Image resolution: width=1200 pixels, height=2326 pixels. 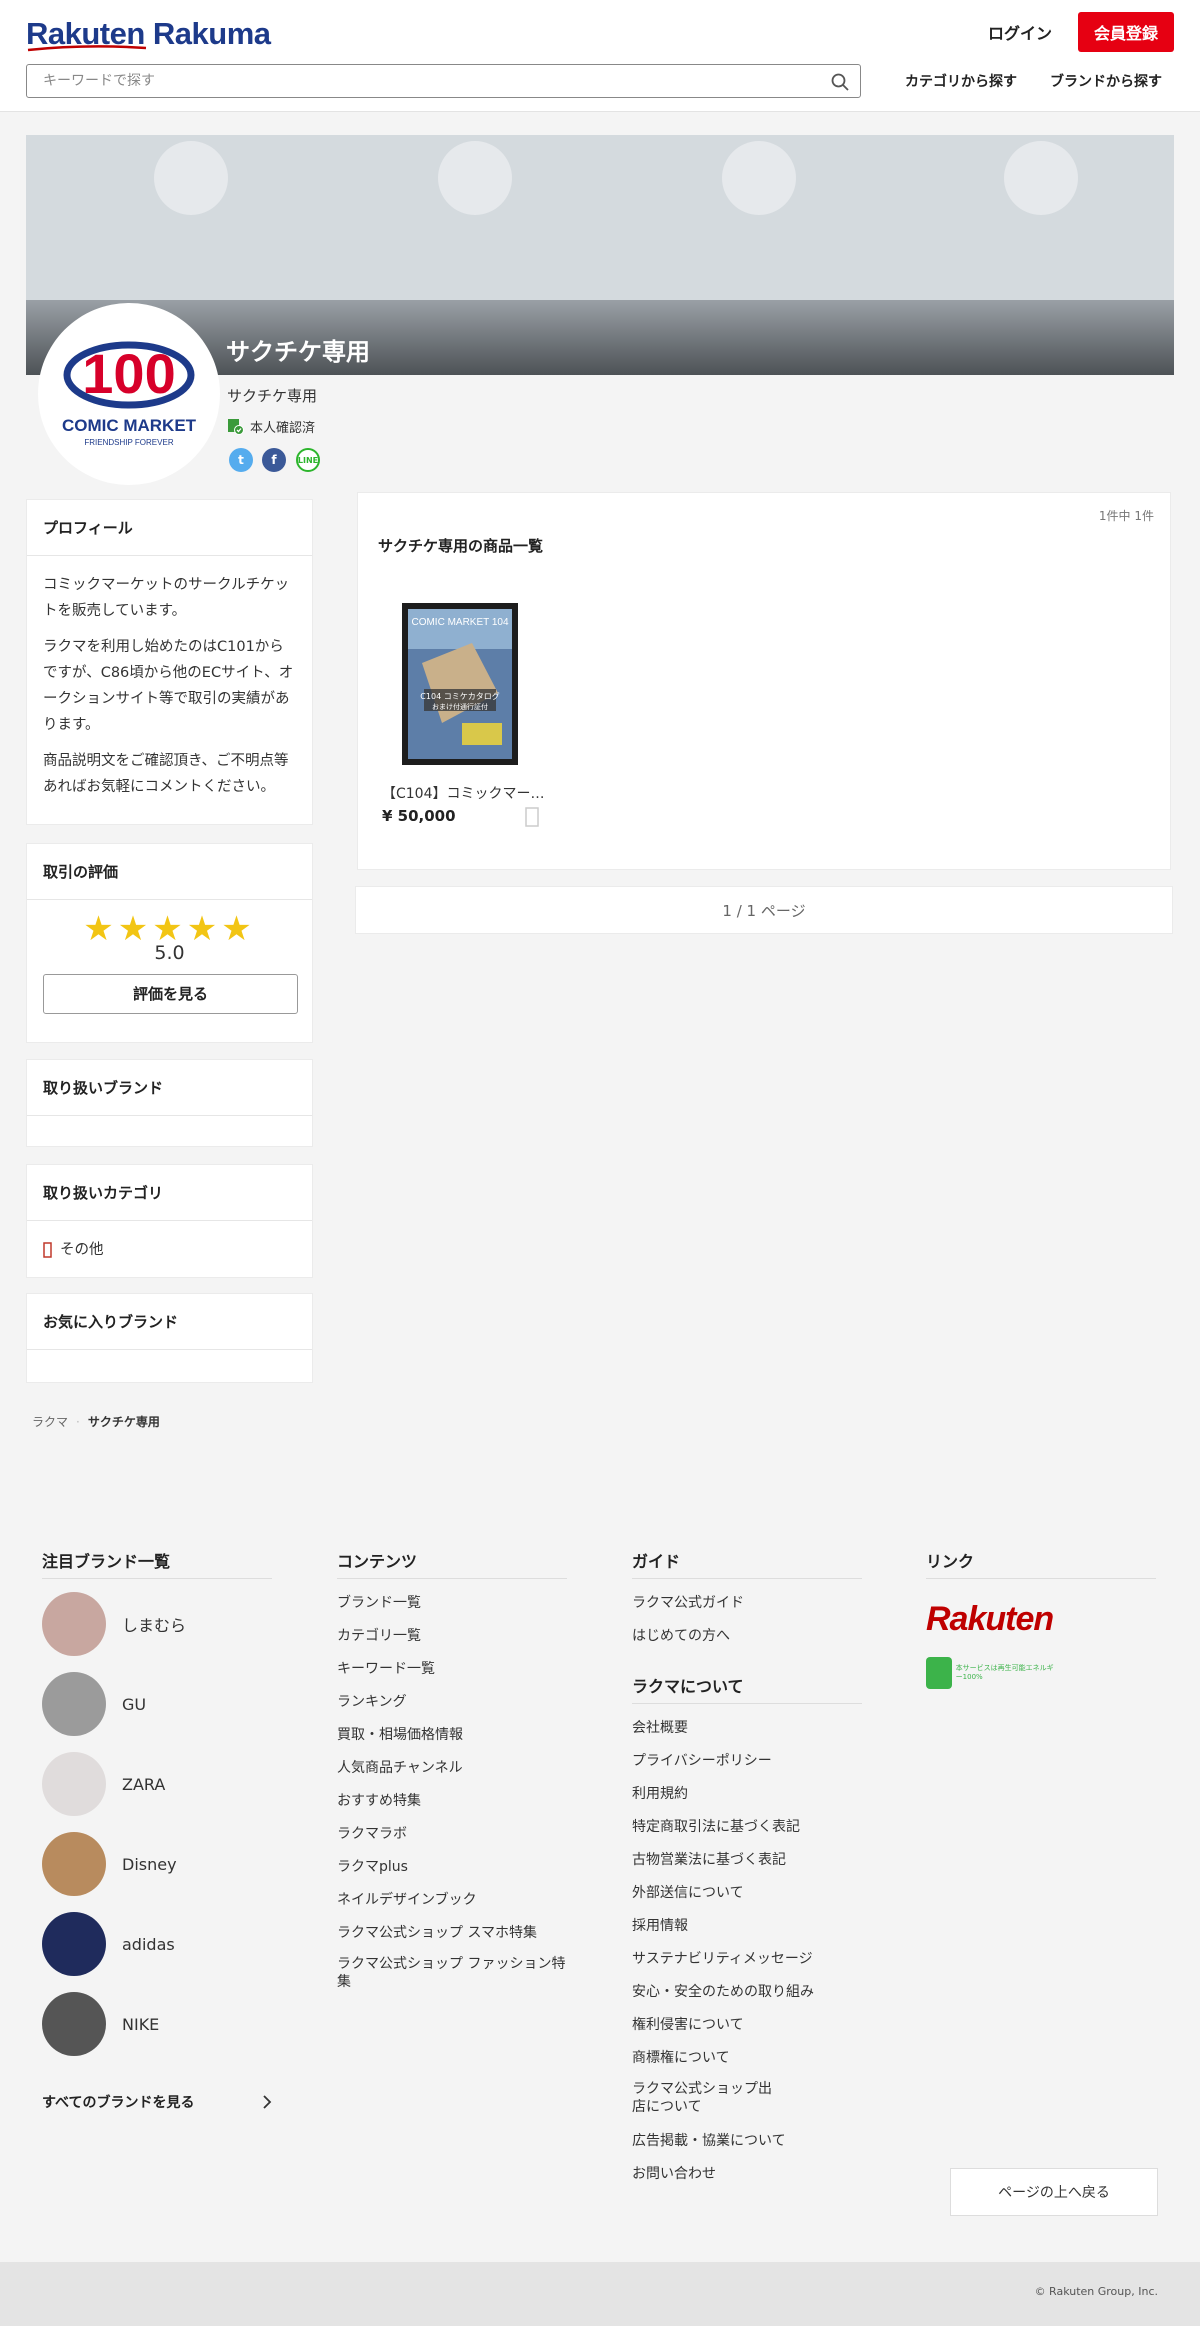 I want to click on footer-link: ラクマ公式ガイド, so click(x=688, y=1602).